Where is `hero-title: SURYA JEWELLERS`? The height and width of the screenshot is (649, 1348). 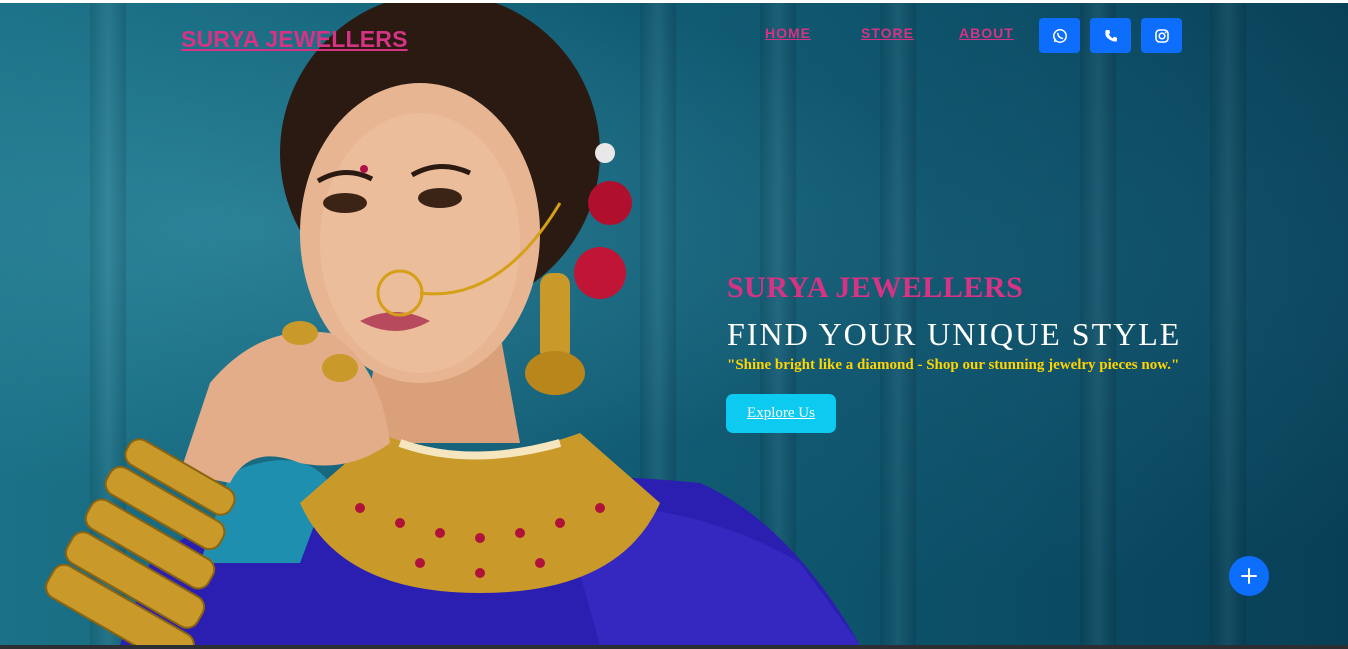 hero-title: SURYA JEWELLERS is located at coordinates (875, 287).